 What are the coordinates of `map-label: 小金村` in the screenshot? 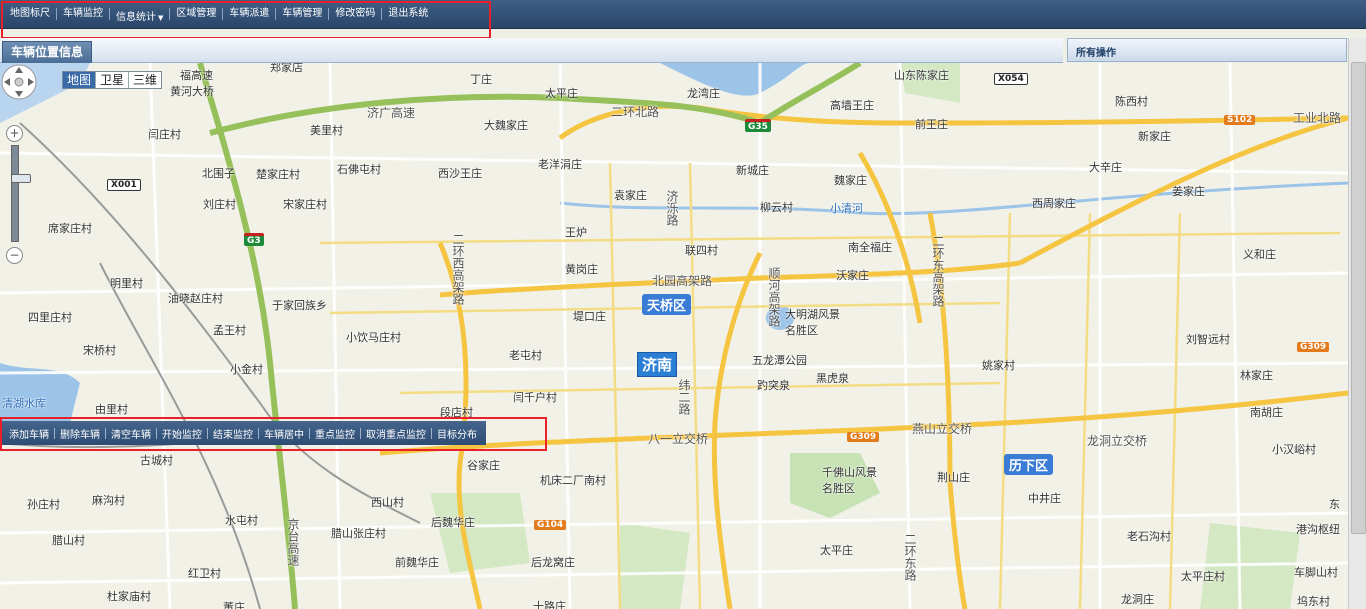 It's located at (246, 369).